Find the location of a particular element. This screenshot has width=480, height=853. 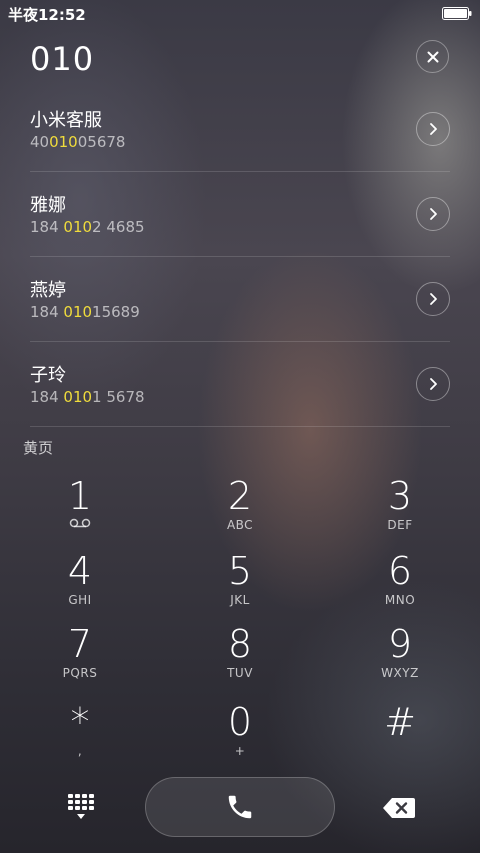

contact-number: 184 0102 4685 is located at coordinates (87, 227).